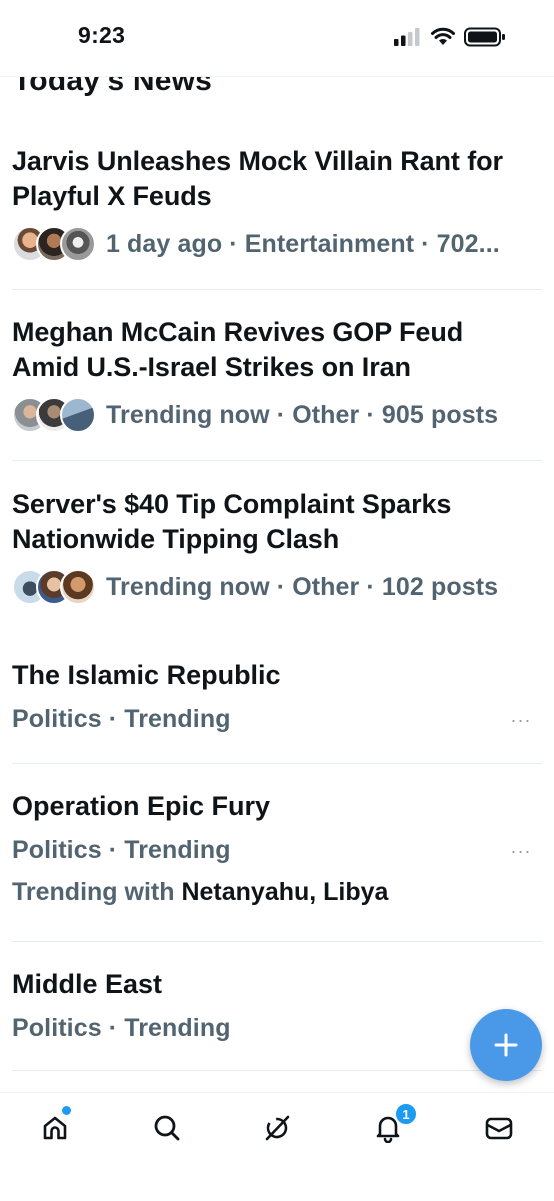 The width and height of the screenshot is (554, 1201). I want to click on plus-icon, so click(506, 1045).